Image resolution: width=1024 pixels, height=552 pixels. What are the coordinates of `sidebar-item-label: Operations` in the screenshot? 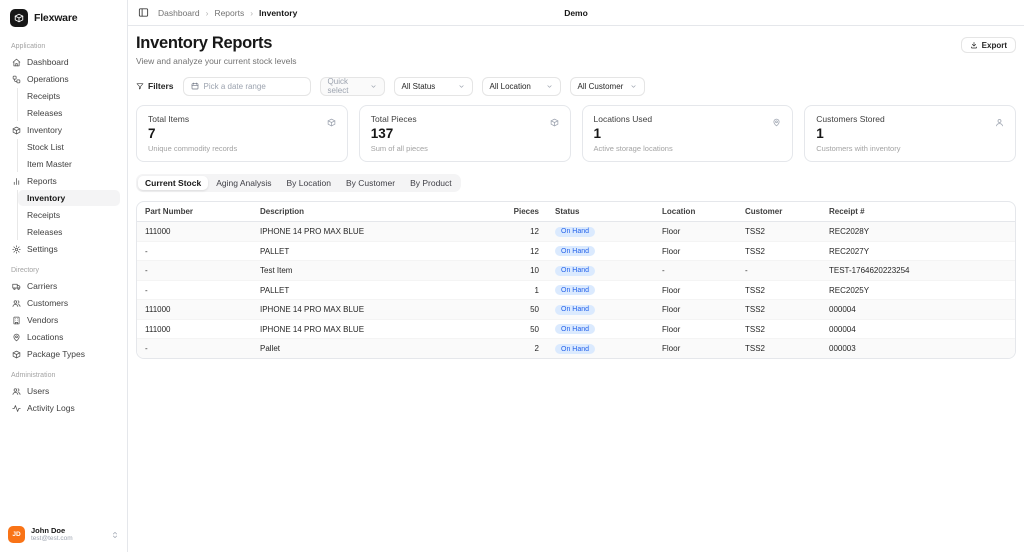 It's located at (48, 79).